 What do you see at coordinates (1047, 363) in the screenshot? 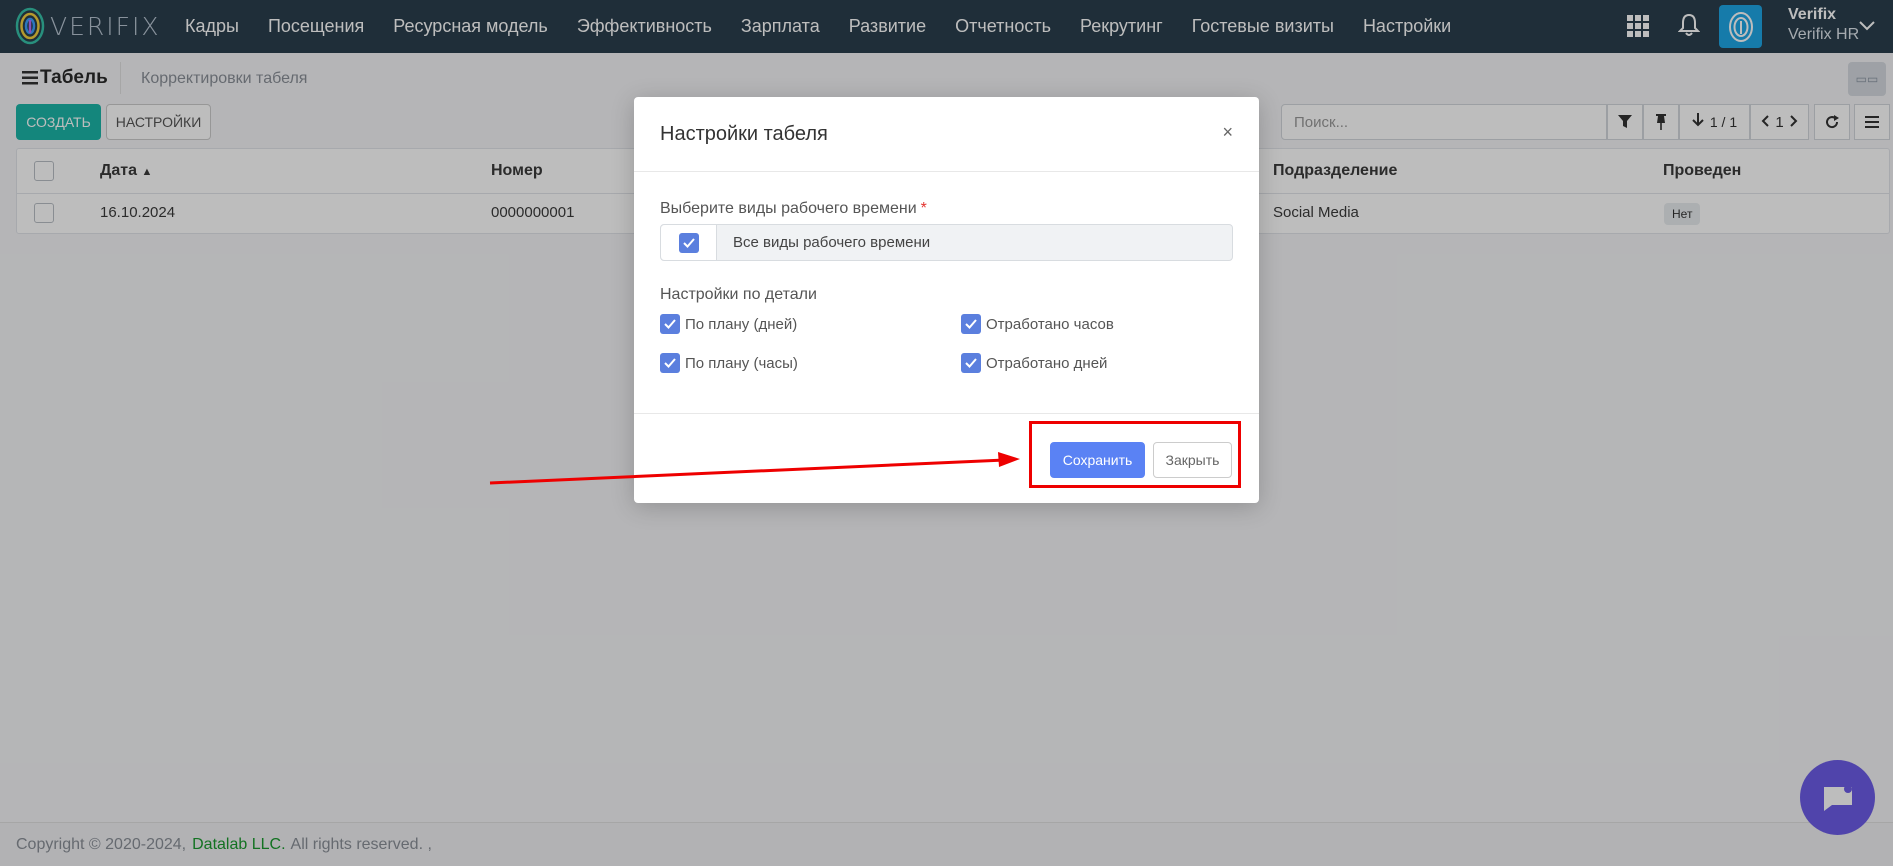
I see `option-label: Отработано дней` at bounding box center [1047, 363].